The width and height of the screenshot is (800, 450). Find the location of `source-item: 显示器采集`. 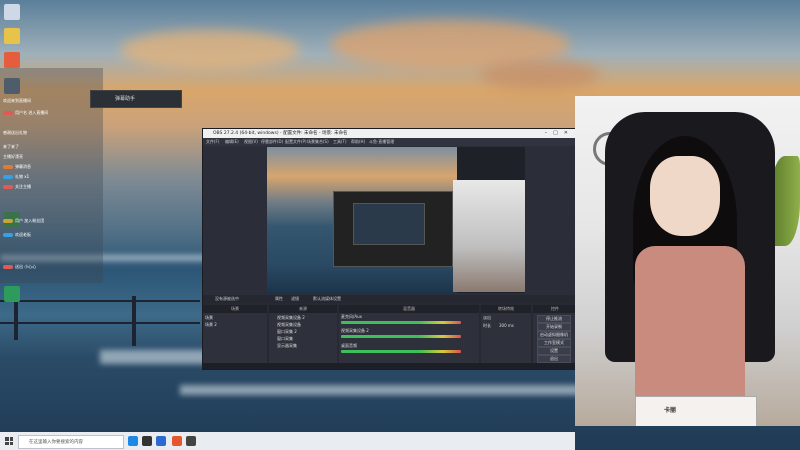

source-item: 显示器采集 is located at coordinates (287, 346).